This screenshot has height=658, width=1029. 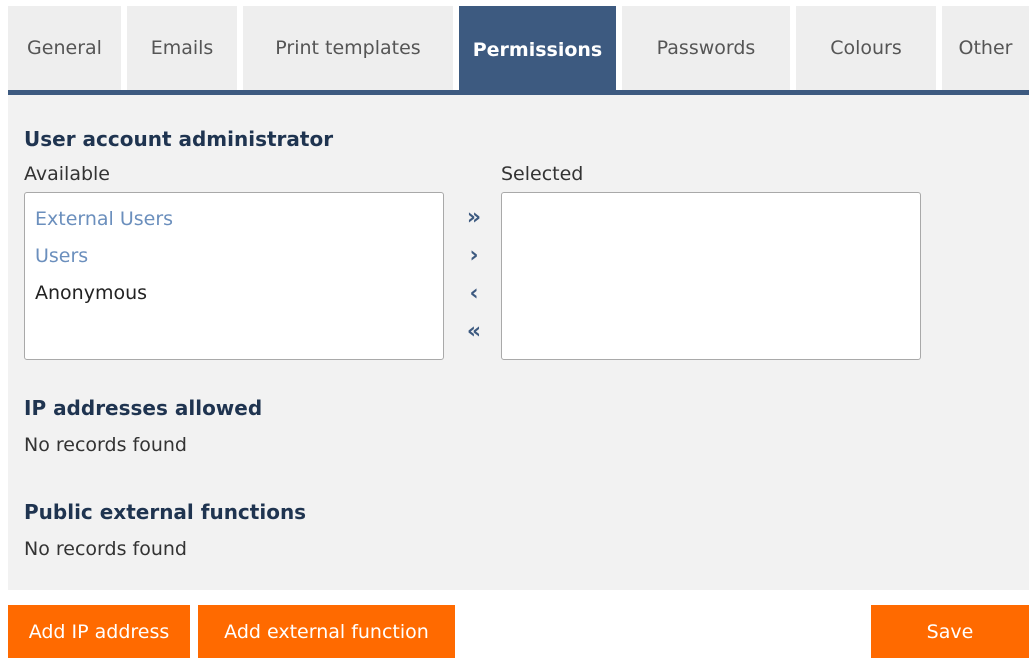 What do you see at coordinates (348, 48) in the screenshot?
I see `tab-print-templates: Print templates` at bounding box center [348, 48].